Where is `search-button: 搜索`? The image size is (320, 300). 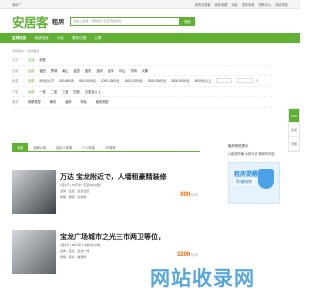 search-button: 搜索 is located at coordinates (187, 21).